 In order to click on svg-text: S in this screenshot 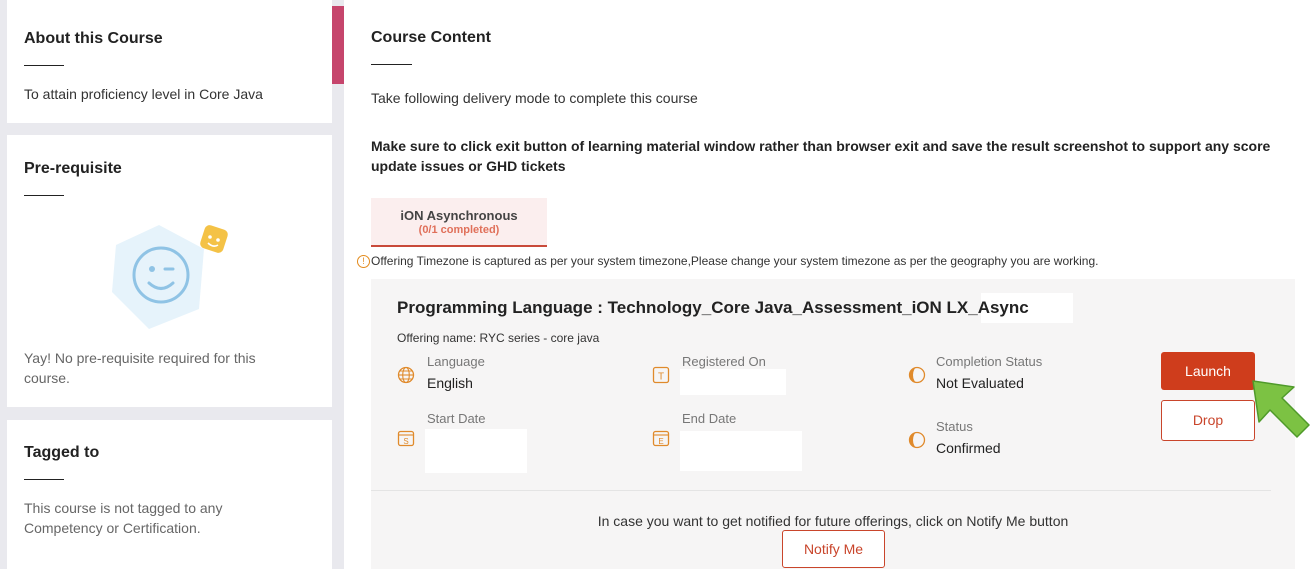, I will do `click(405, 441)`.